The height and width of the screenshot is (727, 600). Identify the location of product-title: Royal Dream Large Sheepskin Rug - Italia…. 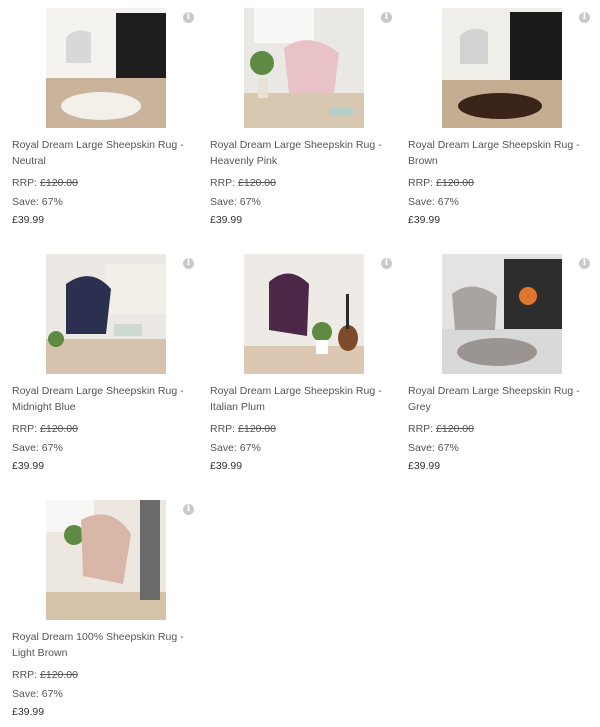
(302, 399).